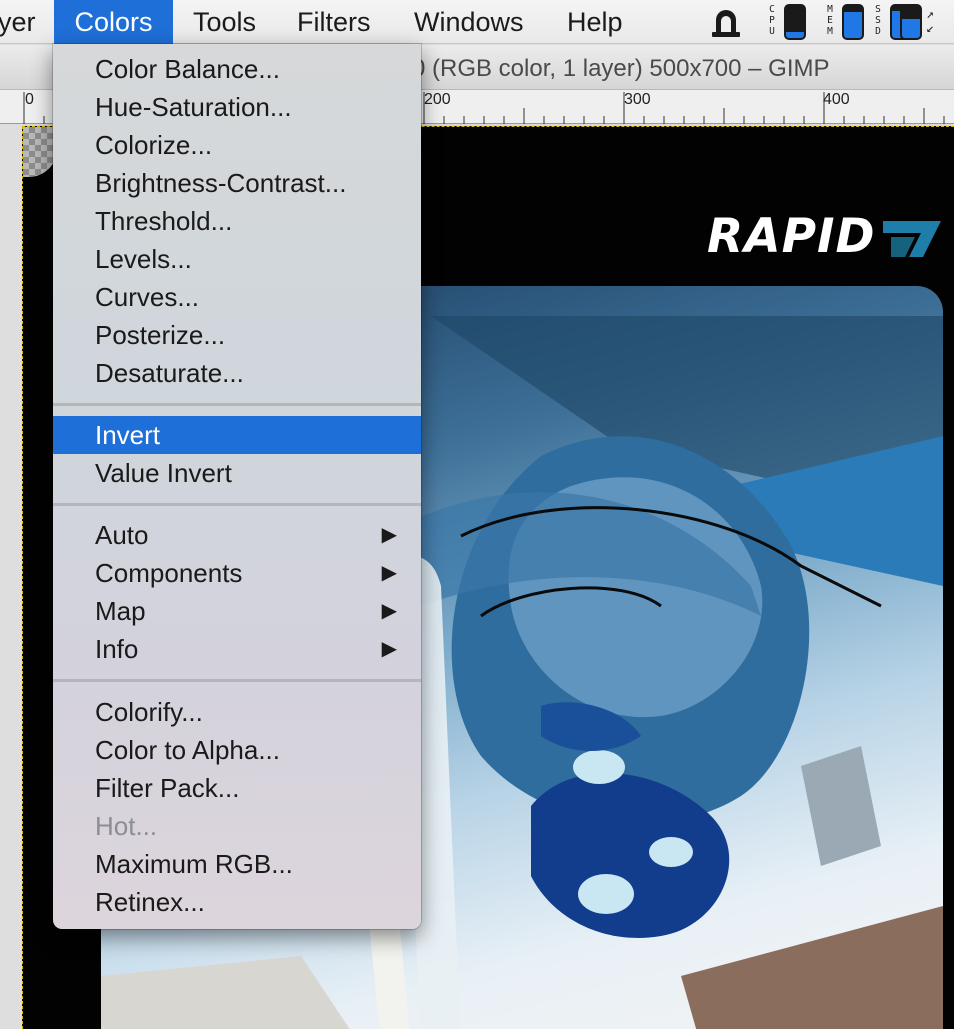 This screenshot has height=1029, width=954. Describe the element at coordinates (637, 99) in the screenshot. I see `ruler-label: 300` at that location.